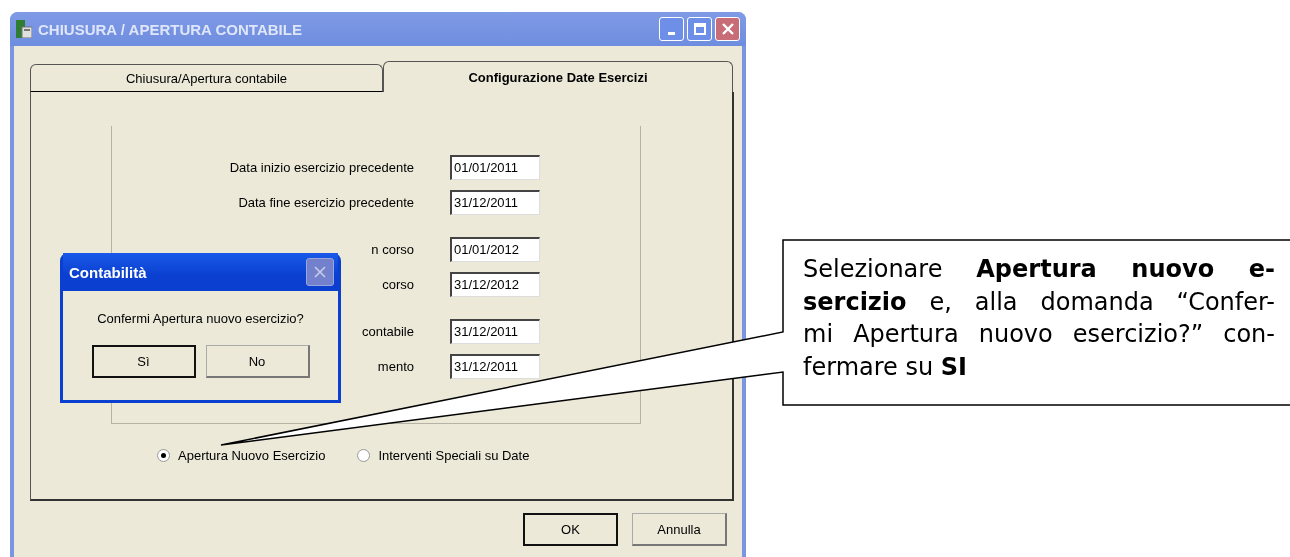 The width and height of the screenshot is (1290, 557). I want to click on calculator-icon, so click(24, 29).